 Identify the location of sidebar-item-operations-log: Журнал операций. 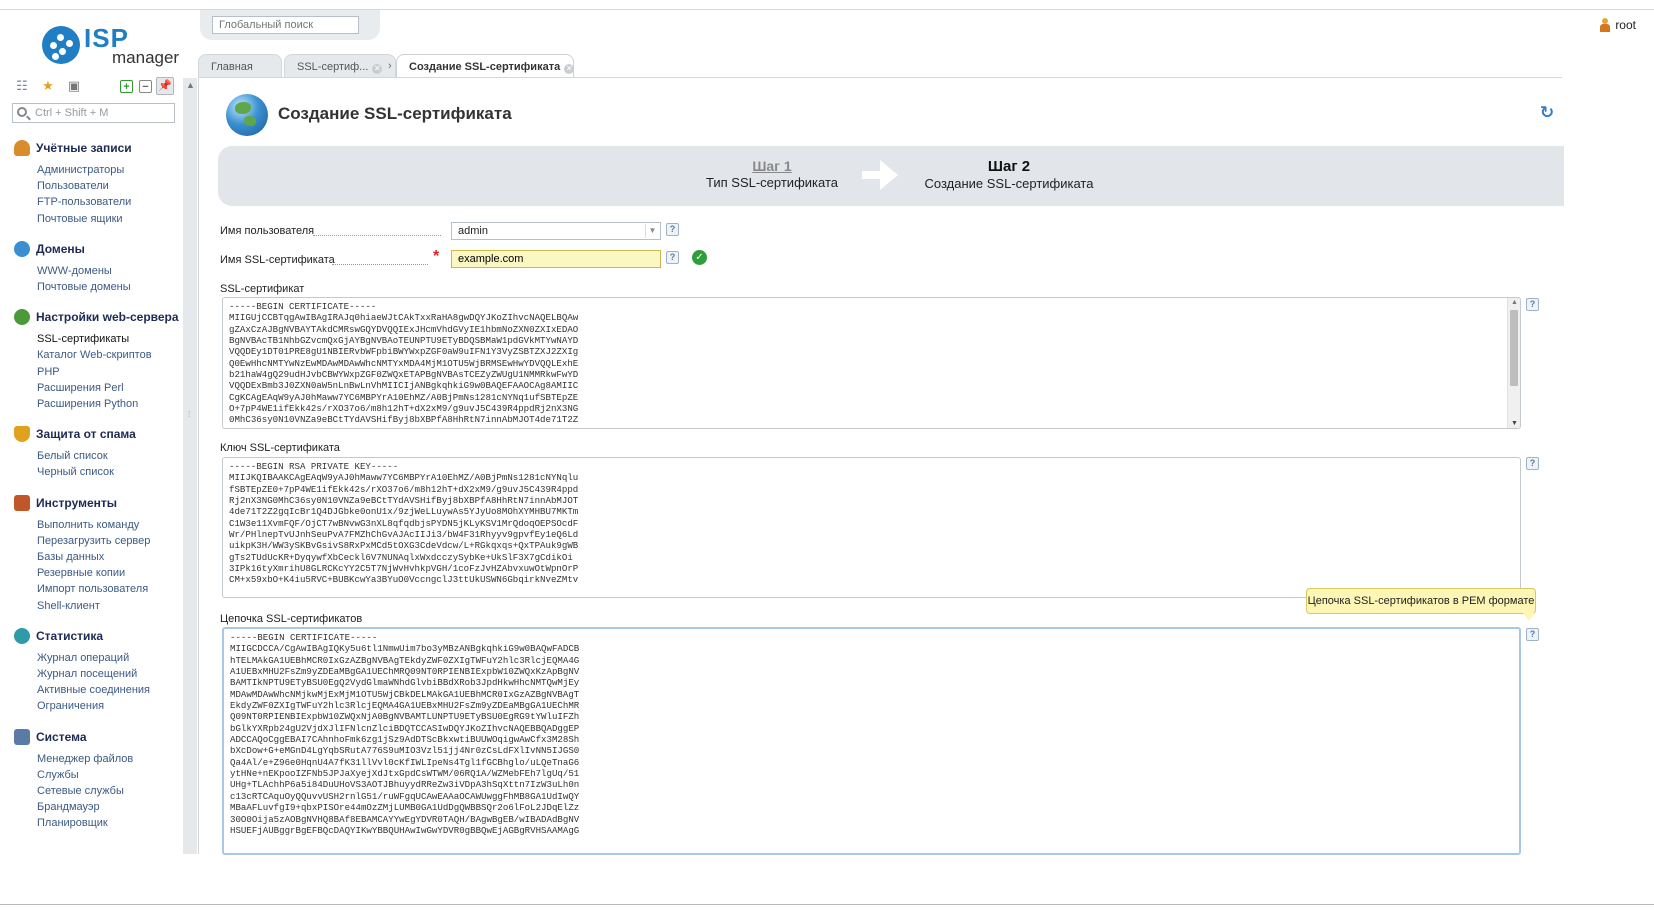
(110, 658).